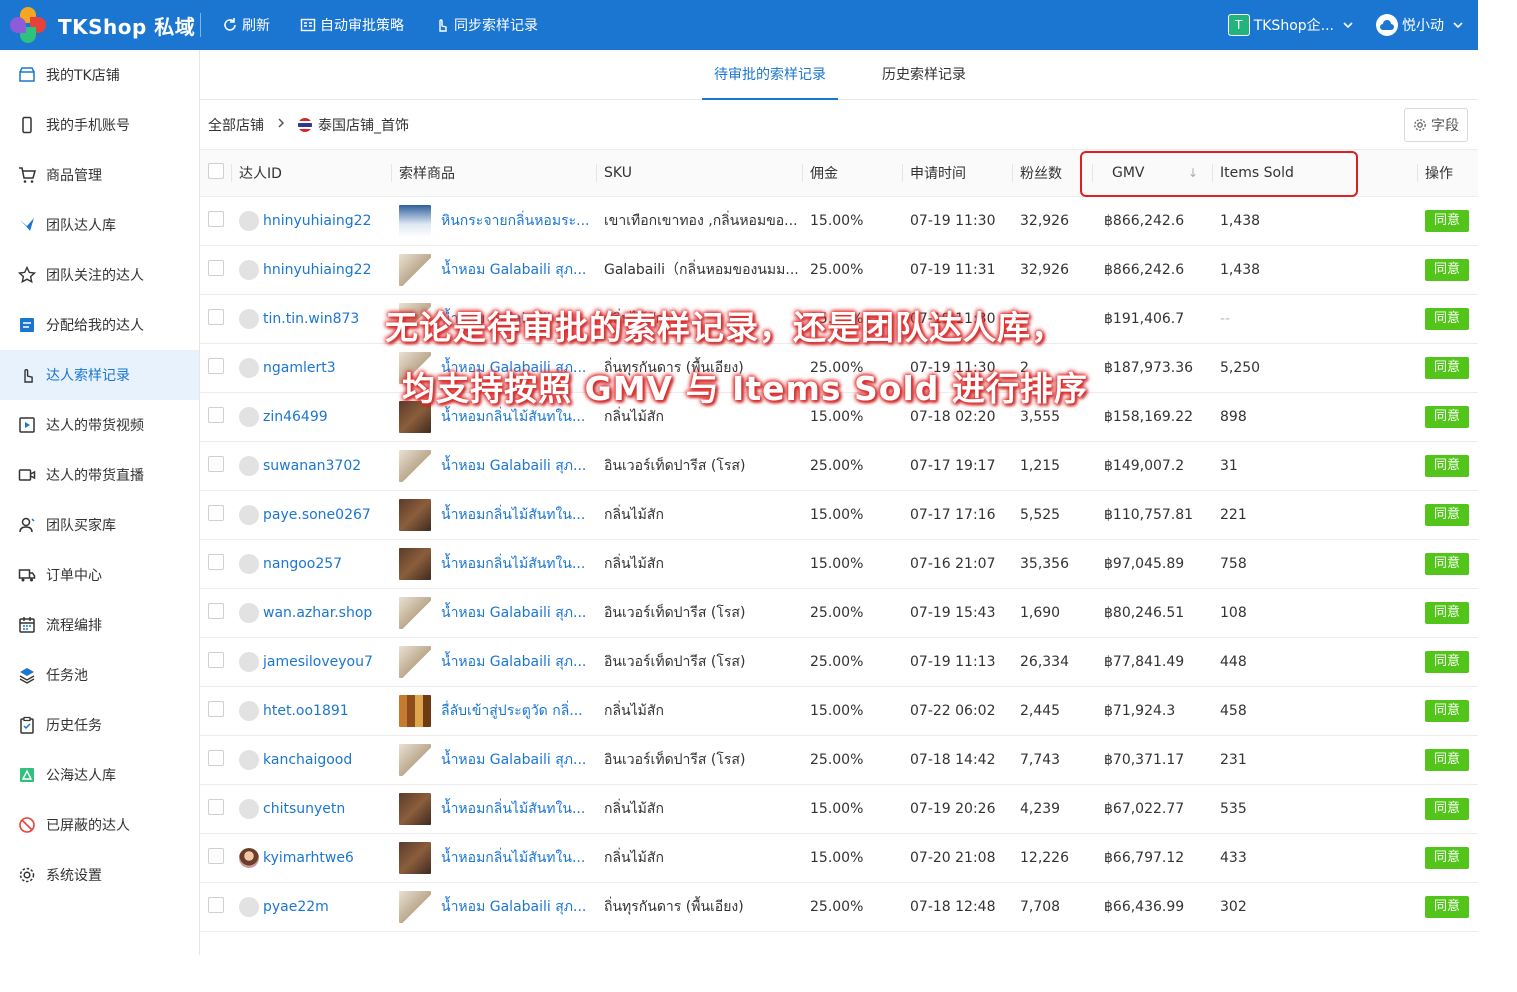 The image size is (1517, 992). I want to click on creator-link: chitsunyetn, so click(304, 809).